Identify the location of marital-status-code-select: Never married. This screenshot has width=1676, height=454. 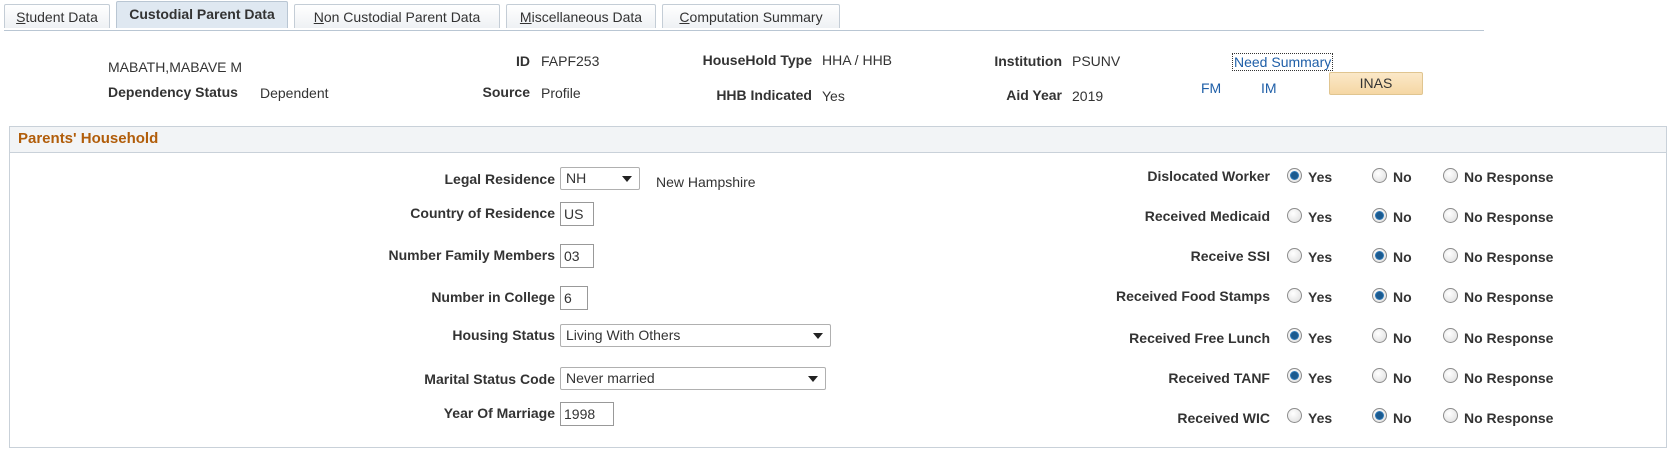
(693, 378).